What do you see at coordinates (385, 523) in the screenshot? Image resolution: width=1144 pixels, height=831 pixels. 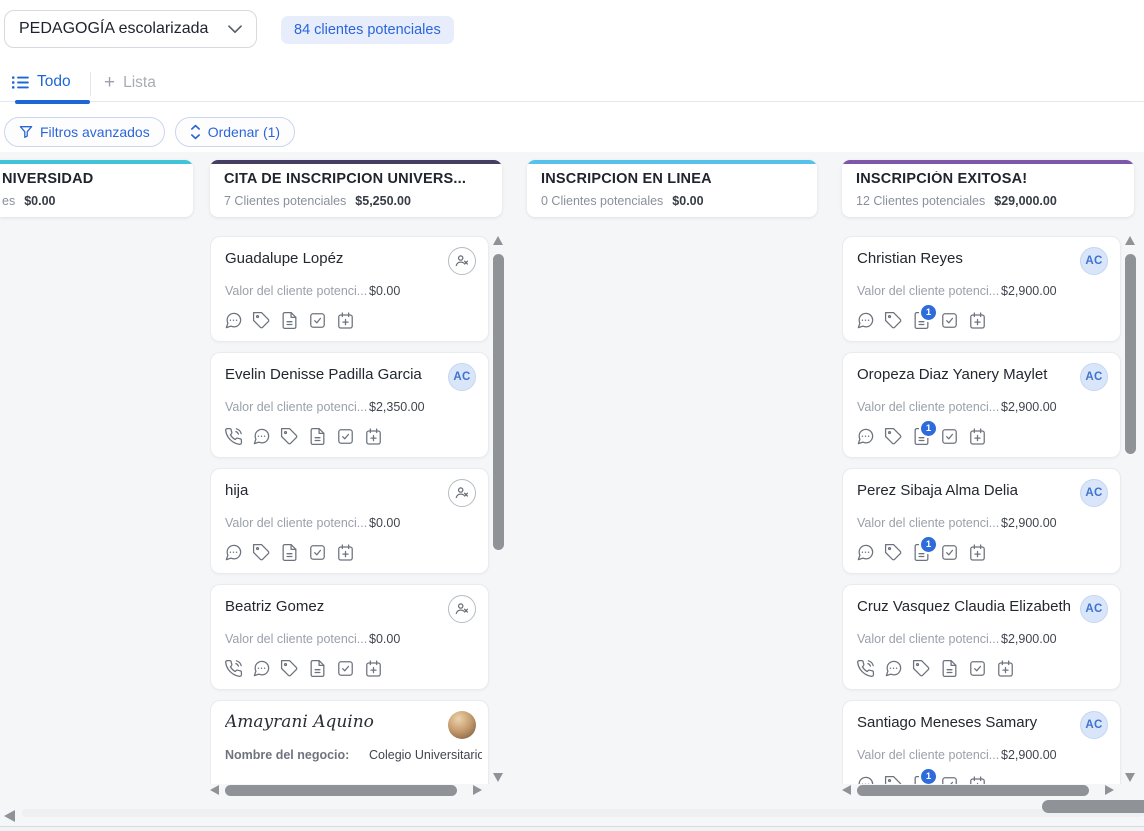 I see `lead-field-value: $0.00` at bounding box center [385, 523].